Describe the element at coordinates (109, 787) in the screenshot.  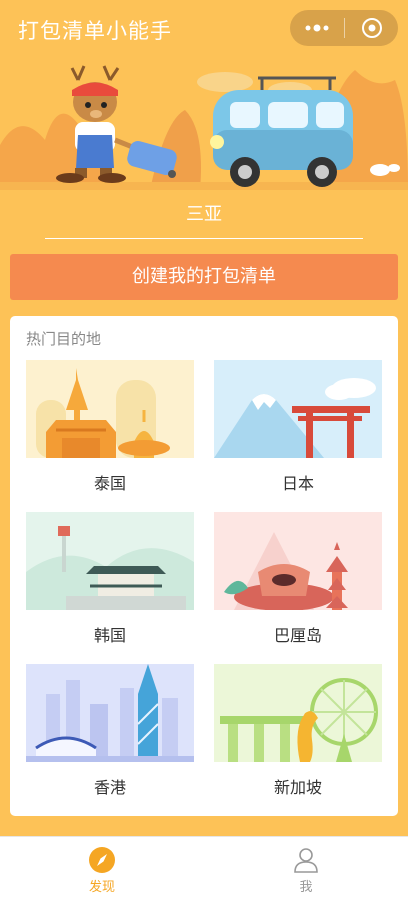
I see `destination-label: 香港` at that location.